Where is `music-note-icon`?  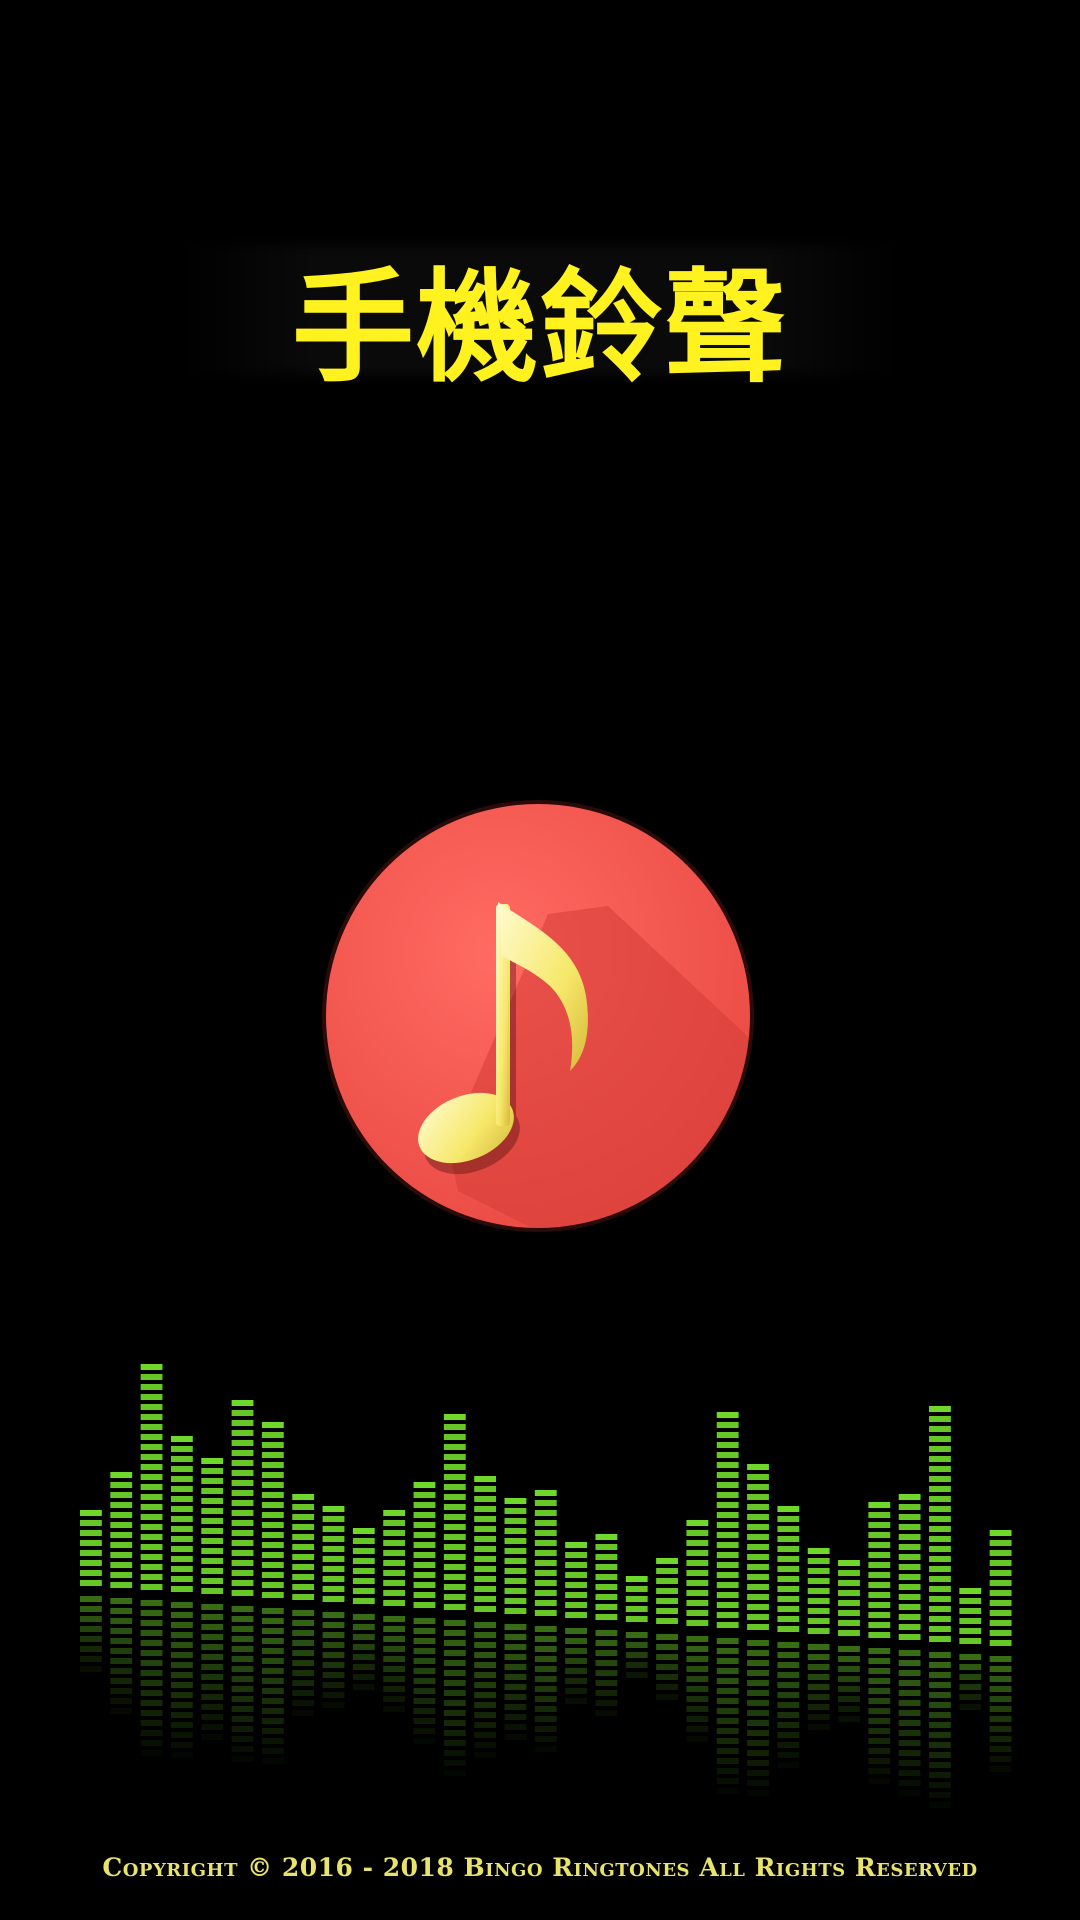
music-note-icon is located at coordinates (538, 1016).